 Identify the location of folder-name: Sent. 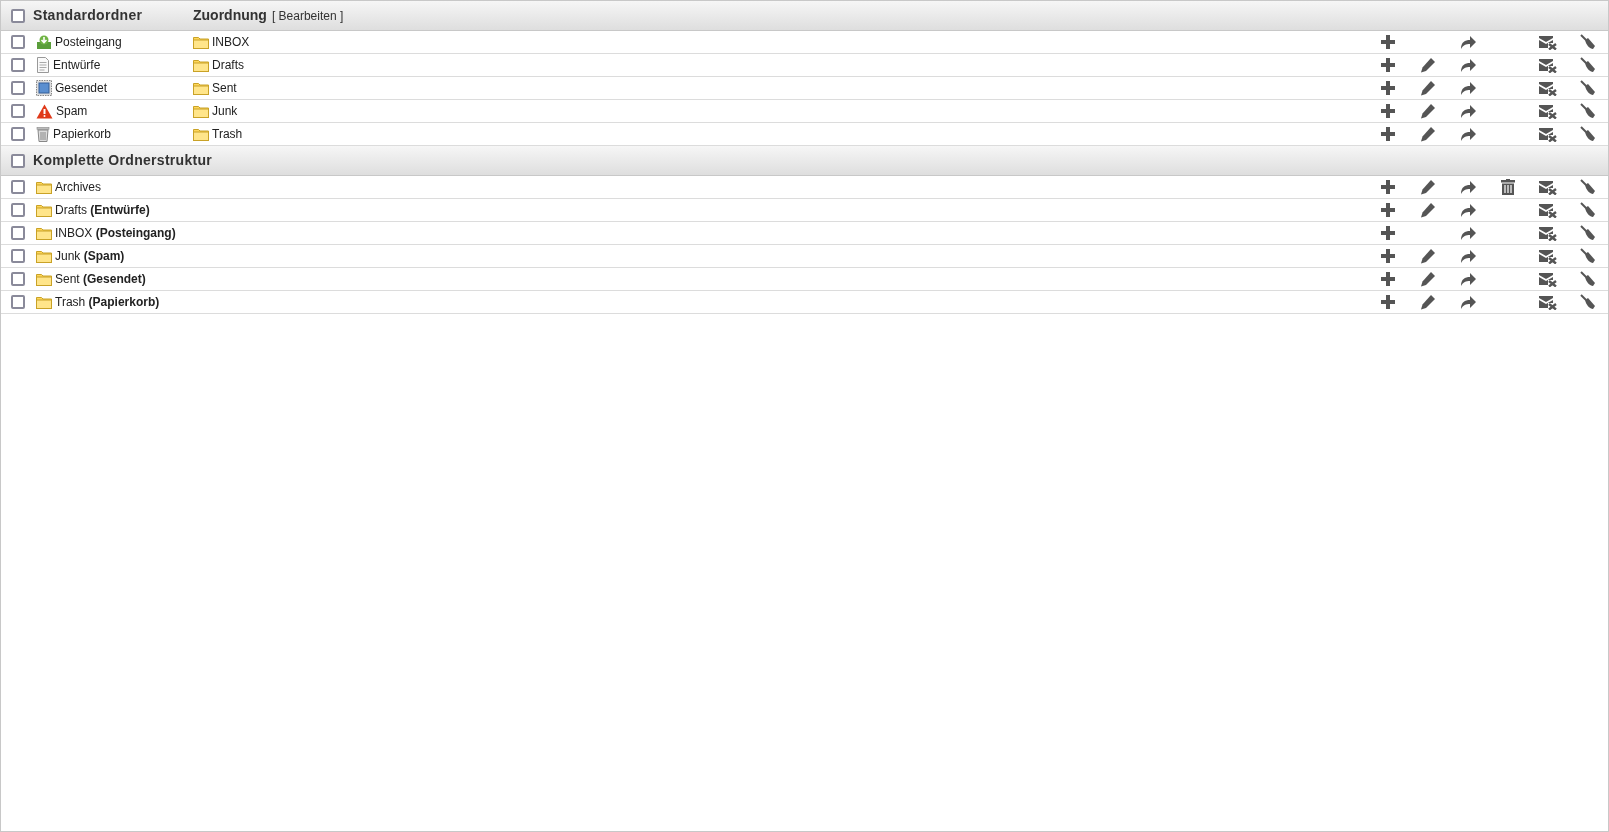
(224, 88).